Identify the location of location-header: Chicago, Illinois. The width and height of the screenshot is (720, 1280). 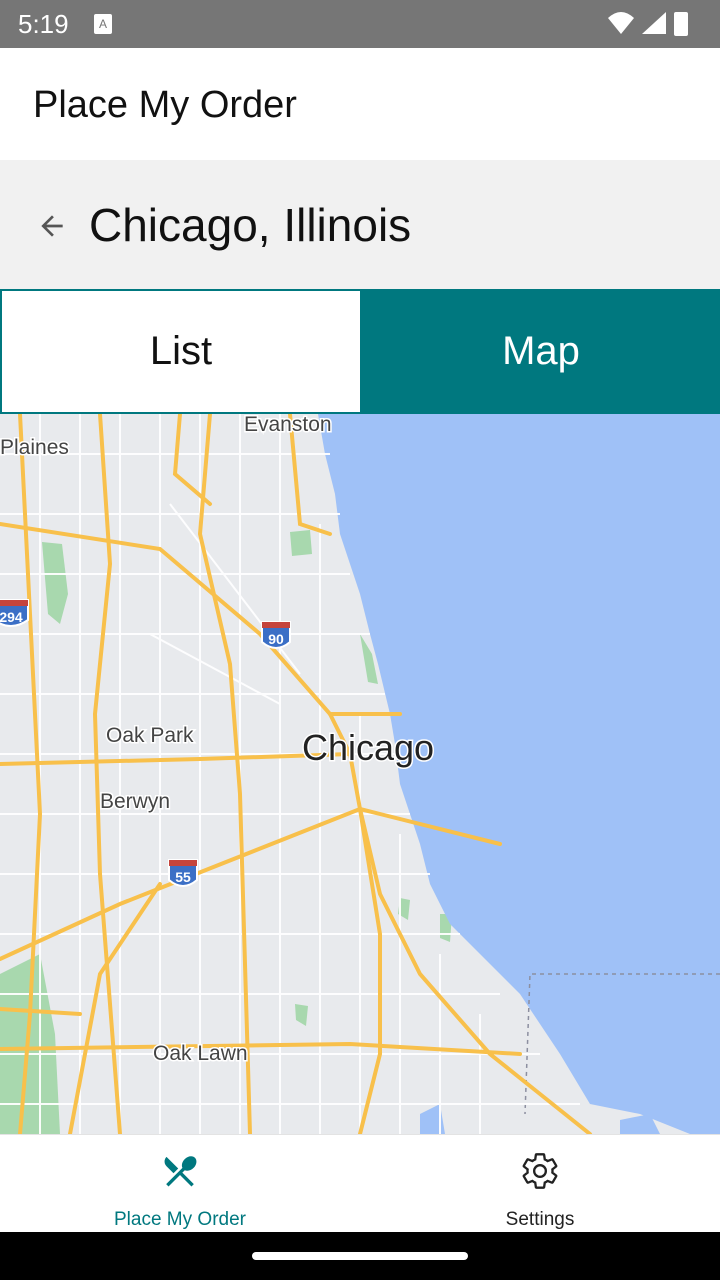
(360, 224).